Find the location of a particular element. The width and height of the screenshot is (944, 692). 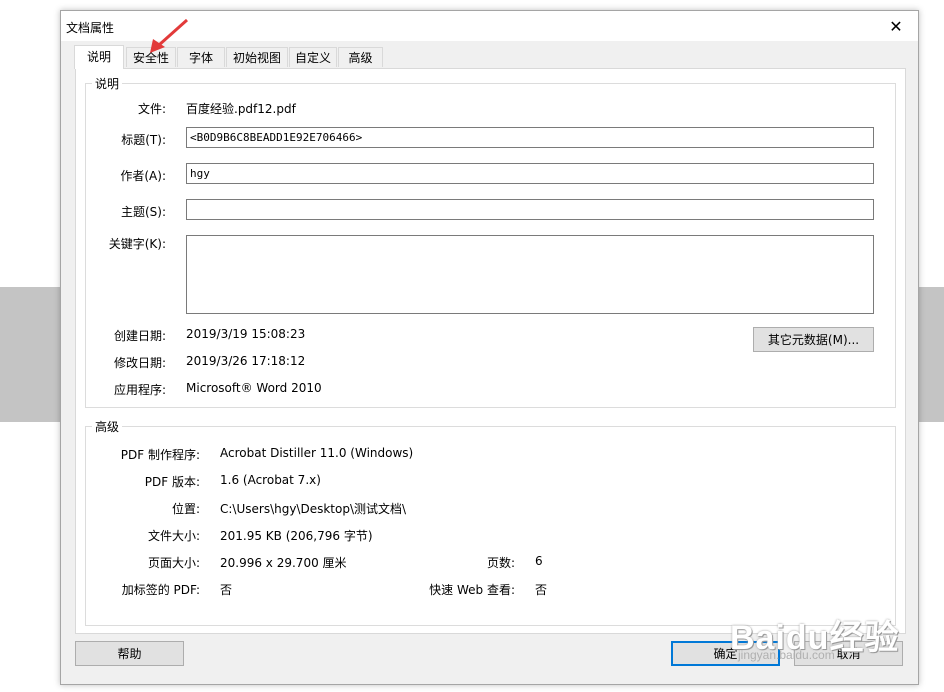

pdf-version-value: 1.6 (Acrobat 7.x) is located at coordinates (270, 480).